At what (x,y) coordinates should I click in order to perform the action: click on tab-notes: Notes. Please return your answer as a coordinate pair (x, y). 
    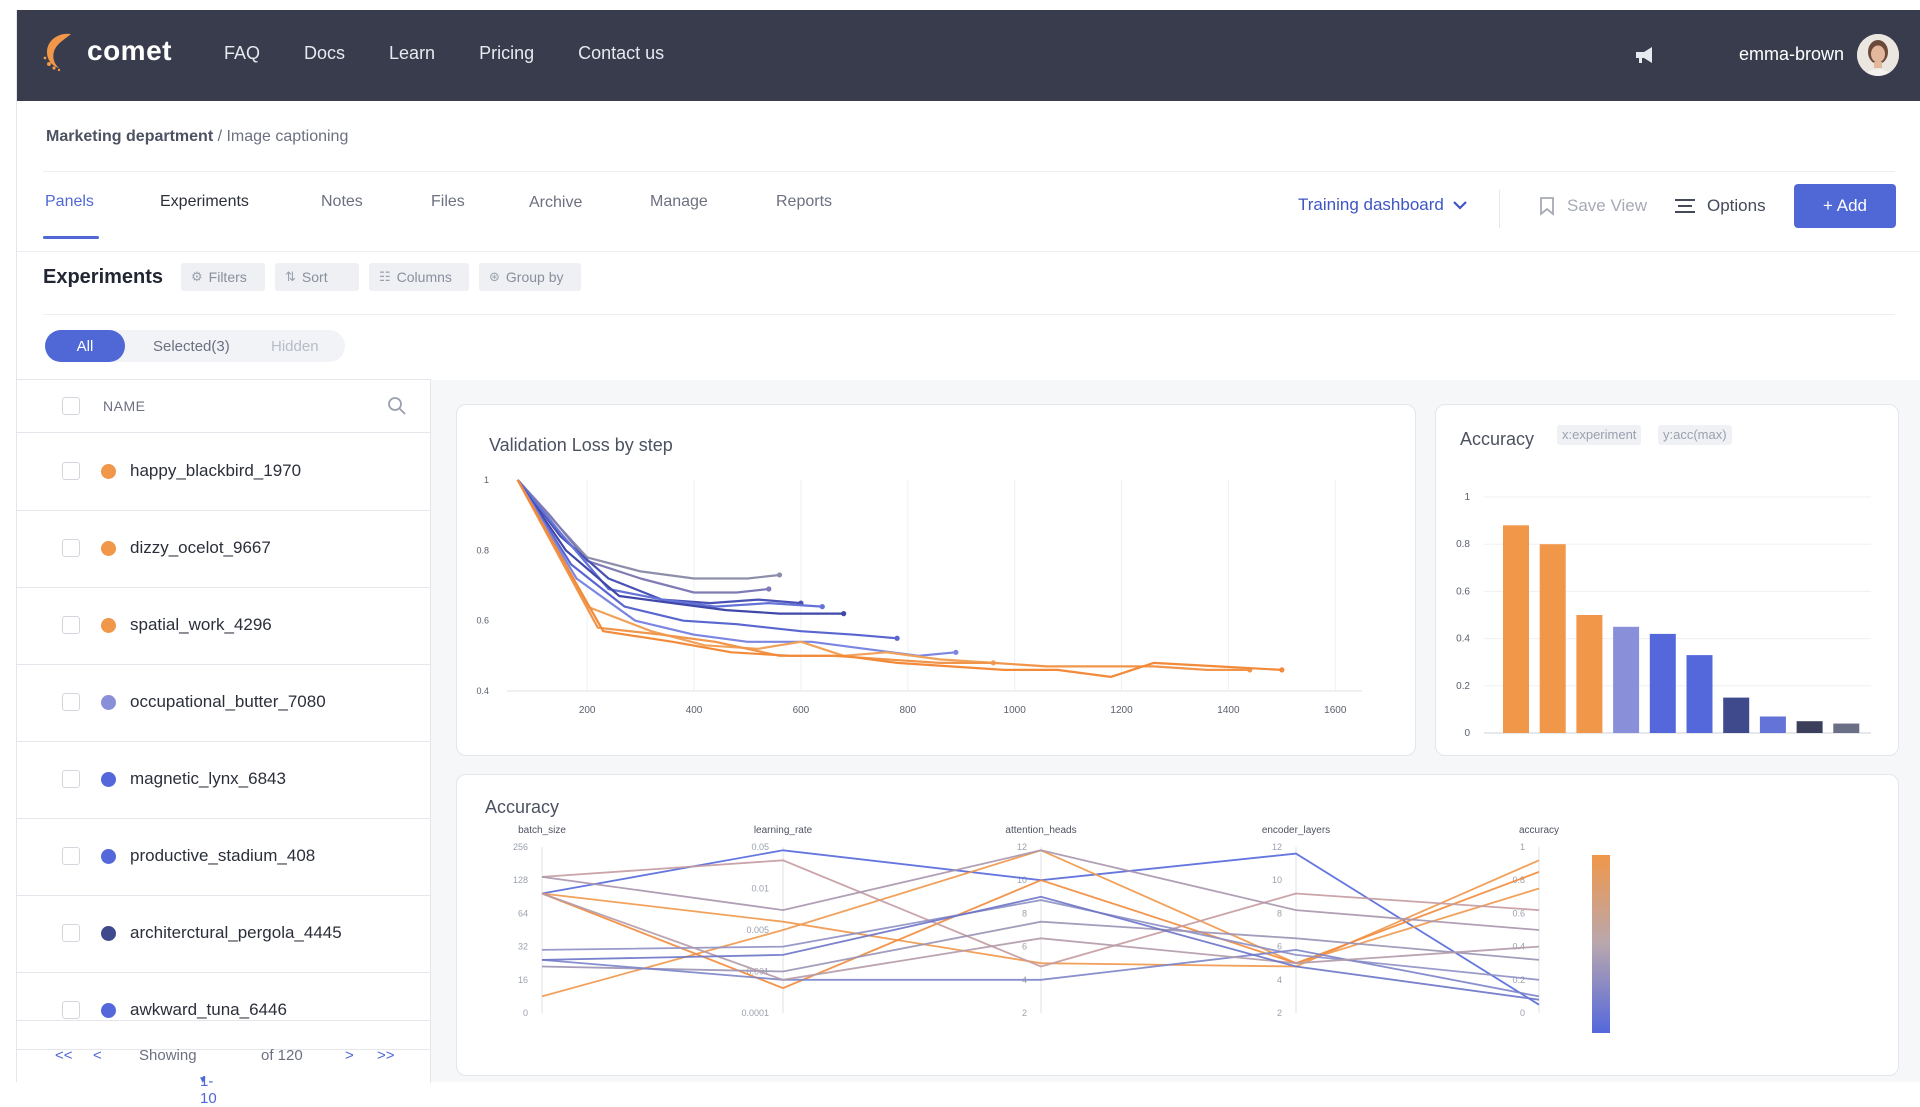
    Looking at the image, I should click on (342, 202).